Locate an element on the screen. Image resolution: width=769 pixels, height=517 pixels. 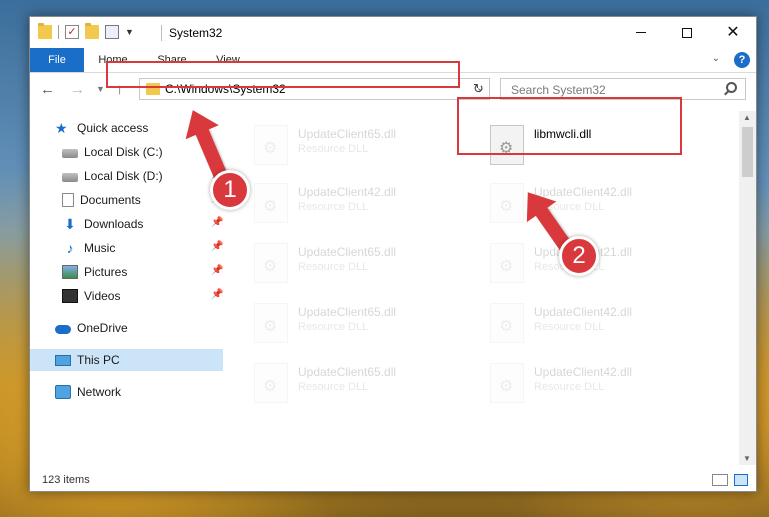
customize-toolbar-icon is located at coordinates (112, 32).